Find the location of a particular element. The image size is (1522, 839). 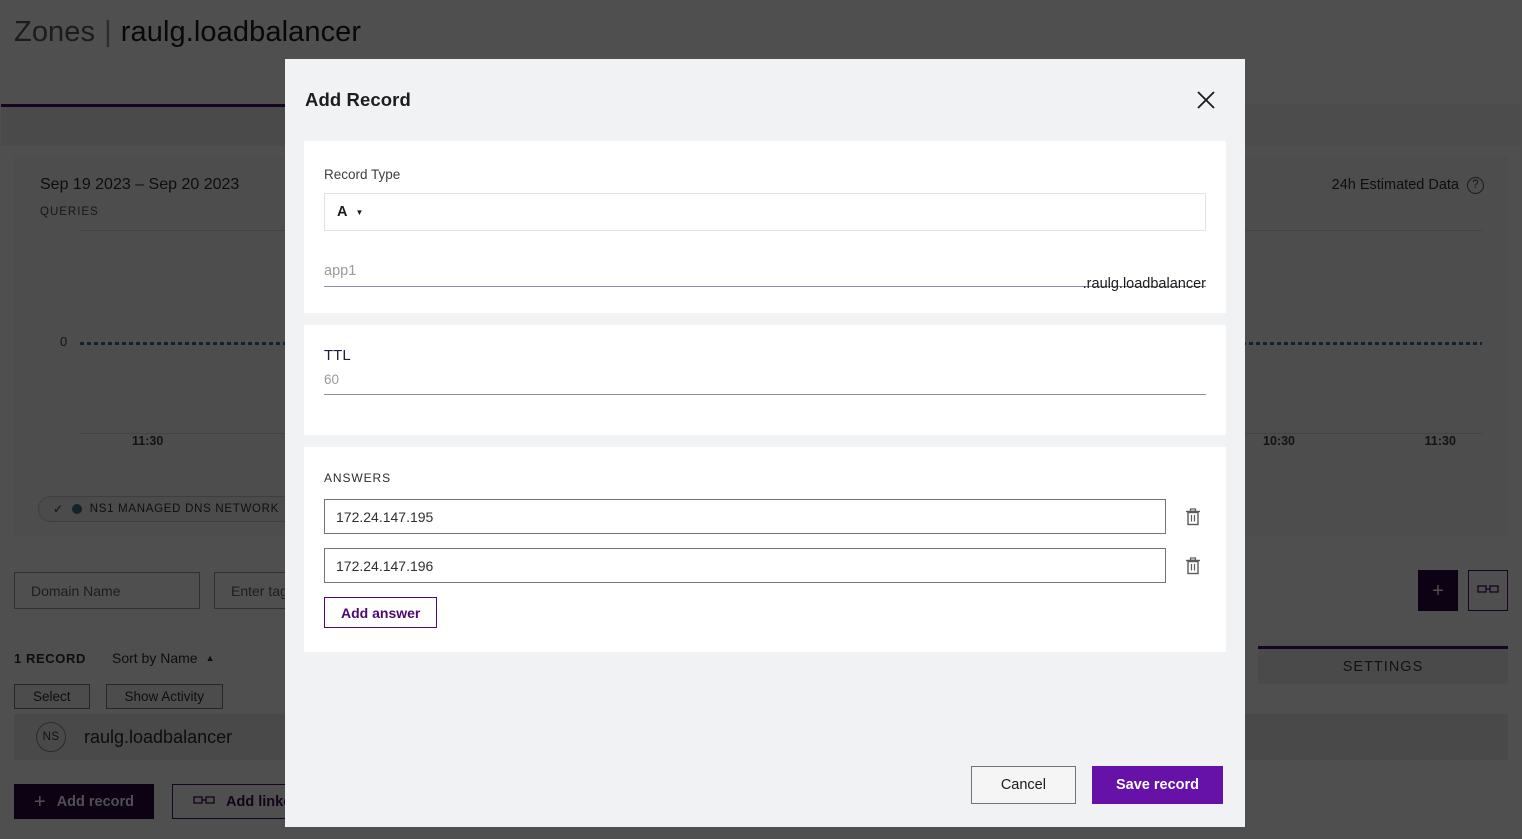

ttl-card: TTL is located at coordinates (765, 380).